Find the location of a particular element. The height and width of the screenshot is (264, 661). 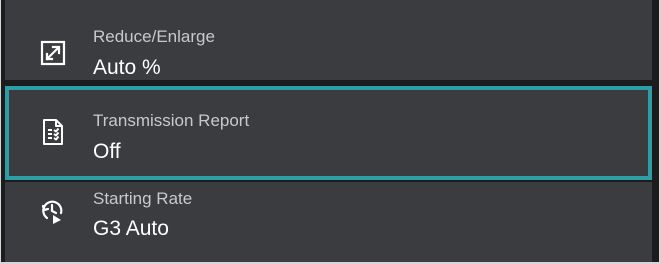

setting-value: G3 Auto is located at coordinates (131, 228).